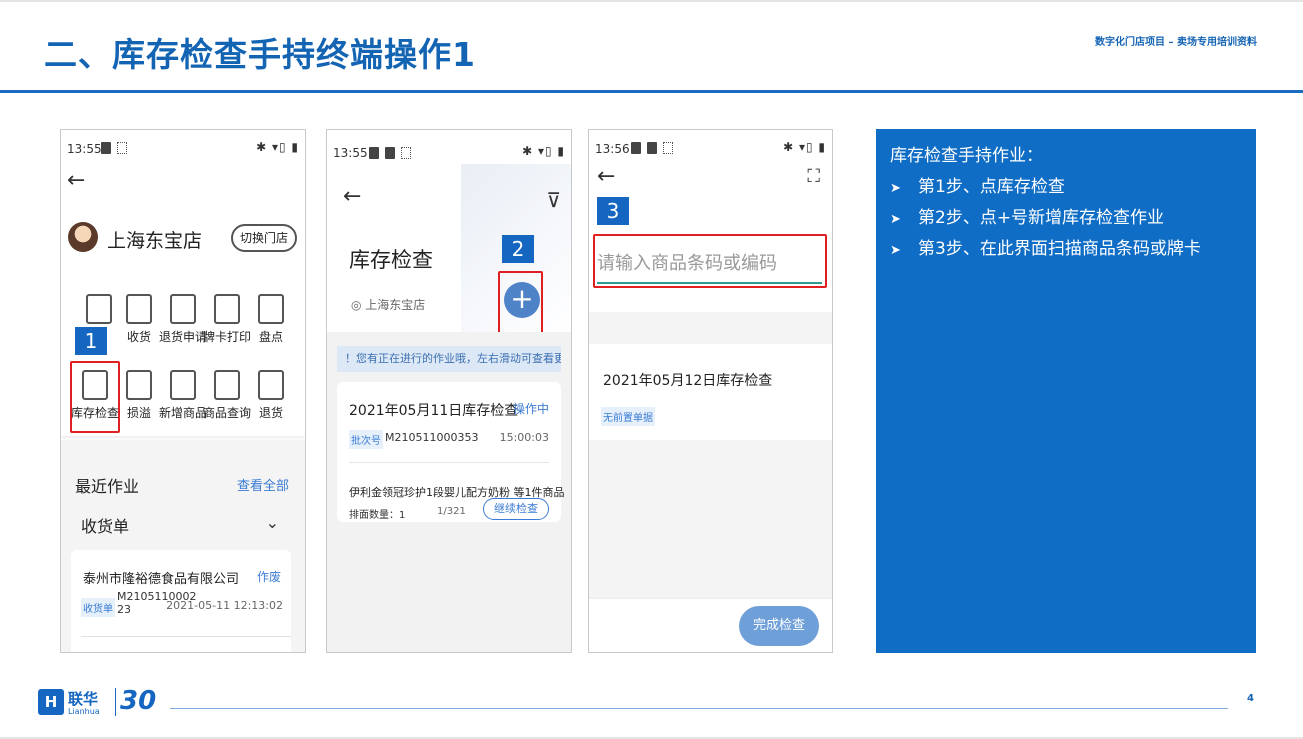 The image size is (1303, 739). Describe the element at coordinates (99, 309) in the screenshot. I see `clipboard-icon` at that location.